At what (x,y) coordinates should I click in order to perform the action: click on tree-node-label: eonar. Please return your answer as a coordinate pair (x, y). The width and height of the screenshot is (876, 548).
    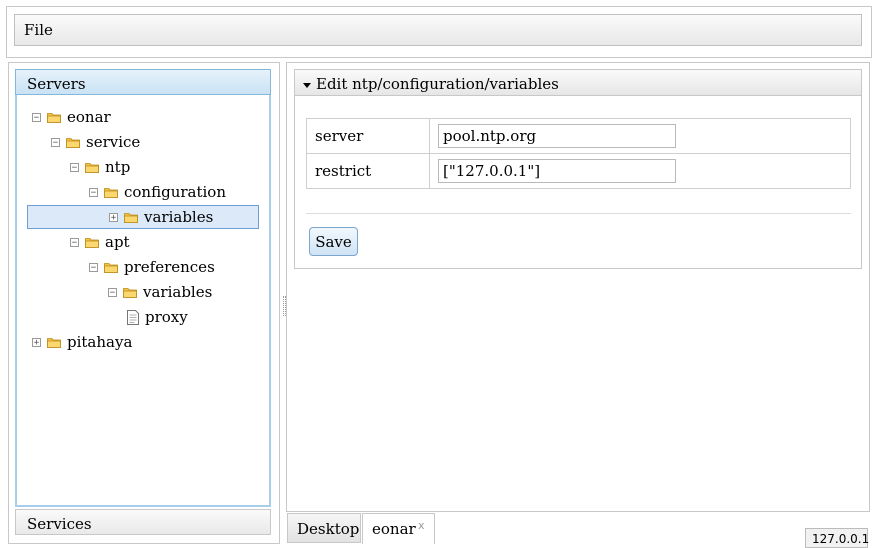
    Looking at the image, I should click on (89, 117).